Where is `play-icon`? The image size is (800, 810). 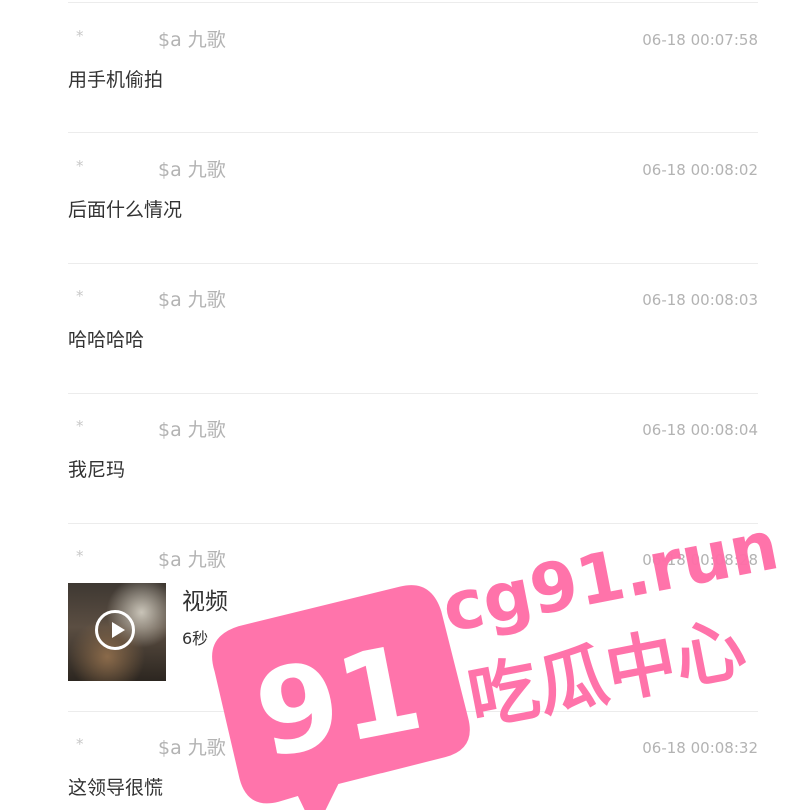
play-icon is located at coordinates (115, 630).